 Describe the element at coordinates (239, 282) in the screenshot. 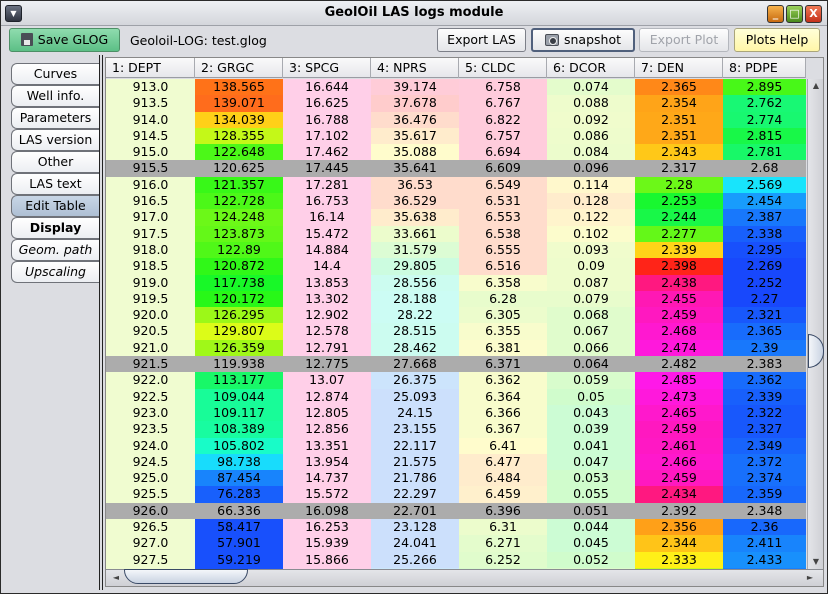

I see `table-cell: 117.738` at that location.